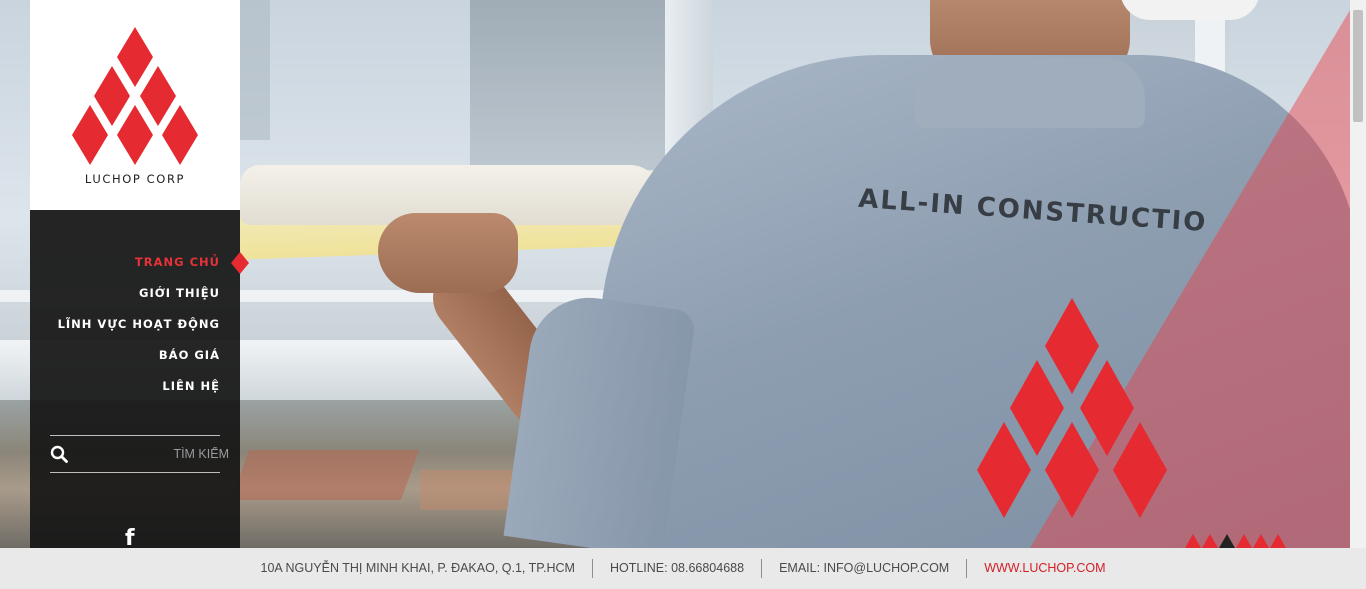 The width and height of the screenshot is (1366, 589). I want to click on search-icon, so click(59, 454).